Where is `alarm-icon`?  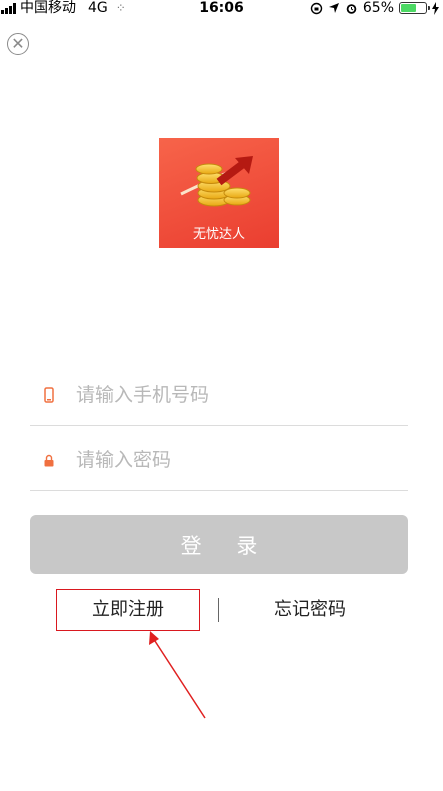 alarm-icon is located at coordinates (351, 8).